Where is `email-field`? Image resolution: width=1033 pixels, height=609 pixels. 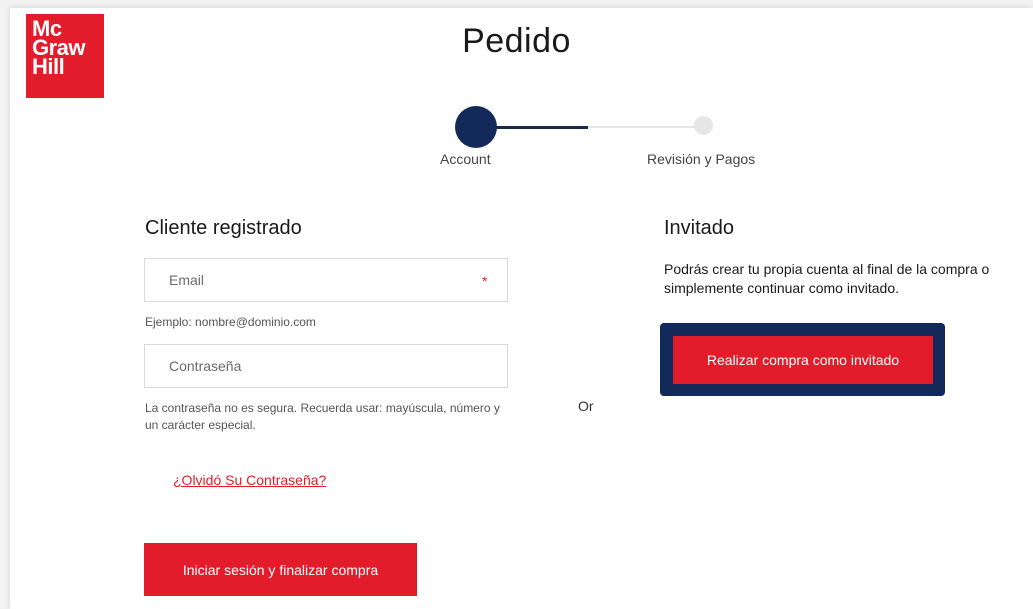 email-field is located at coordinates (326, 280).